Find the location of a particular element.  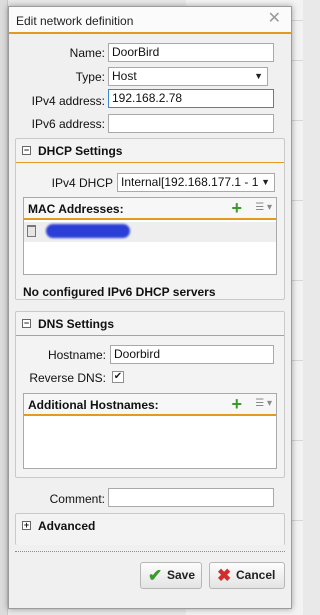

reverse-dns-checkbox: ✔ is located at coordinates (118, 377).